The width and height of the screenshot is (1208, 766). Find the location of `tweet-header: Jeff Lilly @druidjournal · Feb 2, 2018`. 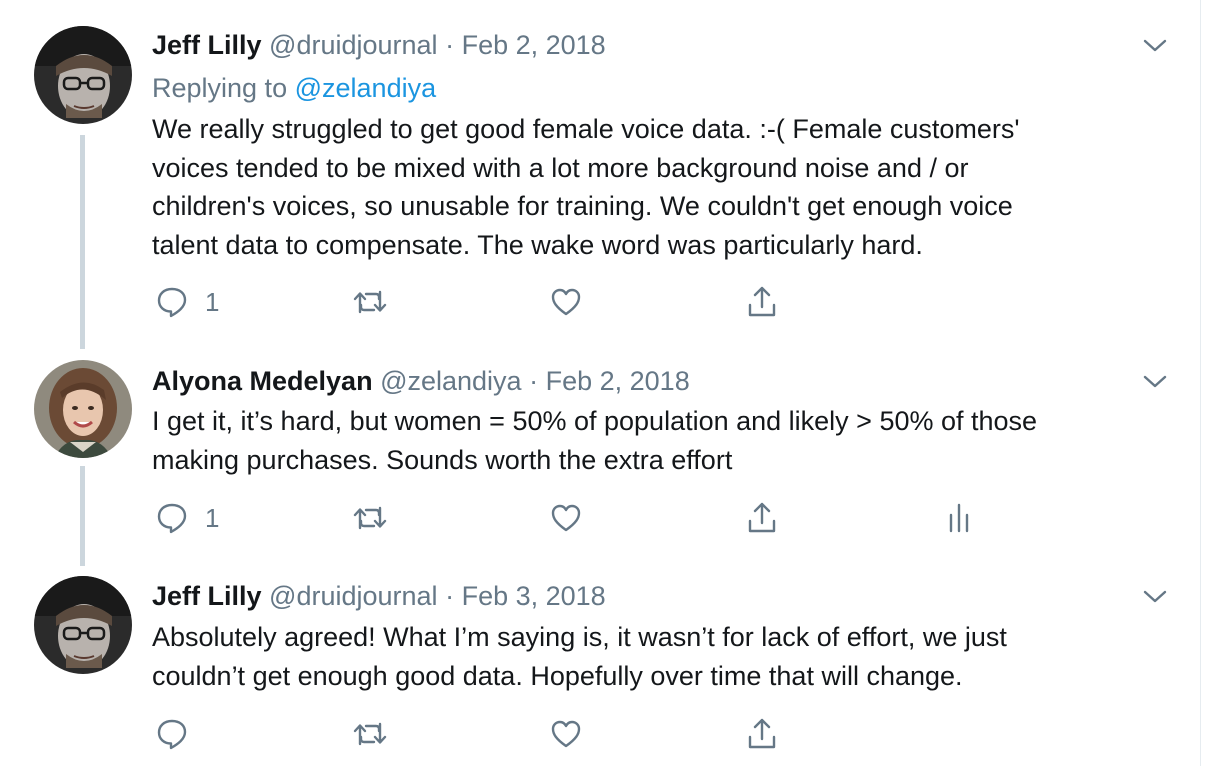

tweet-header: Jeff Lilly @druidjournal · Feb 2, 2018 is located at coordinates (379, 45).